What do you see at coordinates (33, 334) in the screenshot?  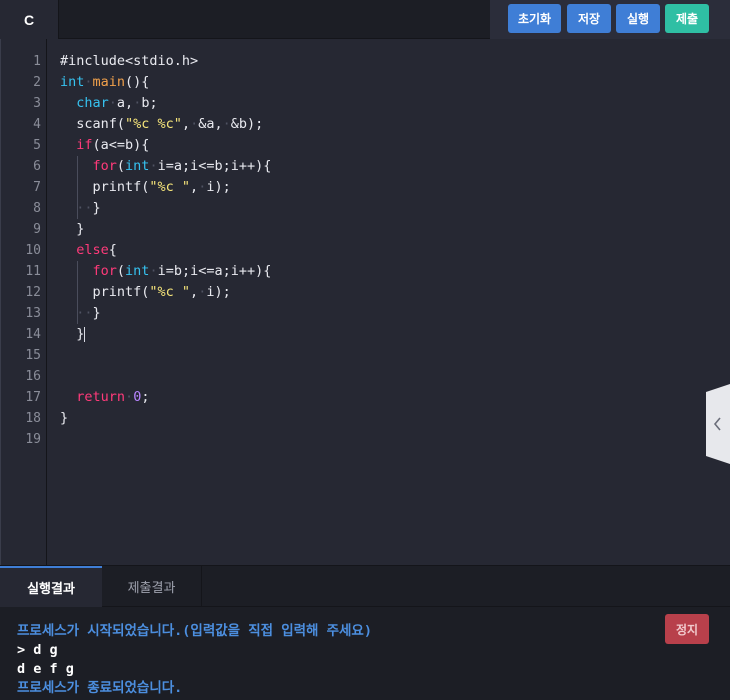 I see `line-number: 14` at bounding box center [33, 334].